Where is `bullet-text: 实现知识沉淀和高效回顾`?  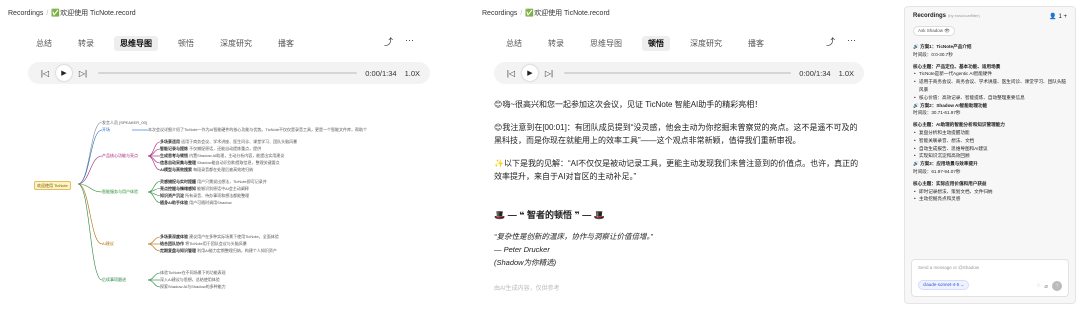 bullet-text: 实现知识沉淀和高效回顾 is located at coordinates (944, 156).